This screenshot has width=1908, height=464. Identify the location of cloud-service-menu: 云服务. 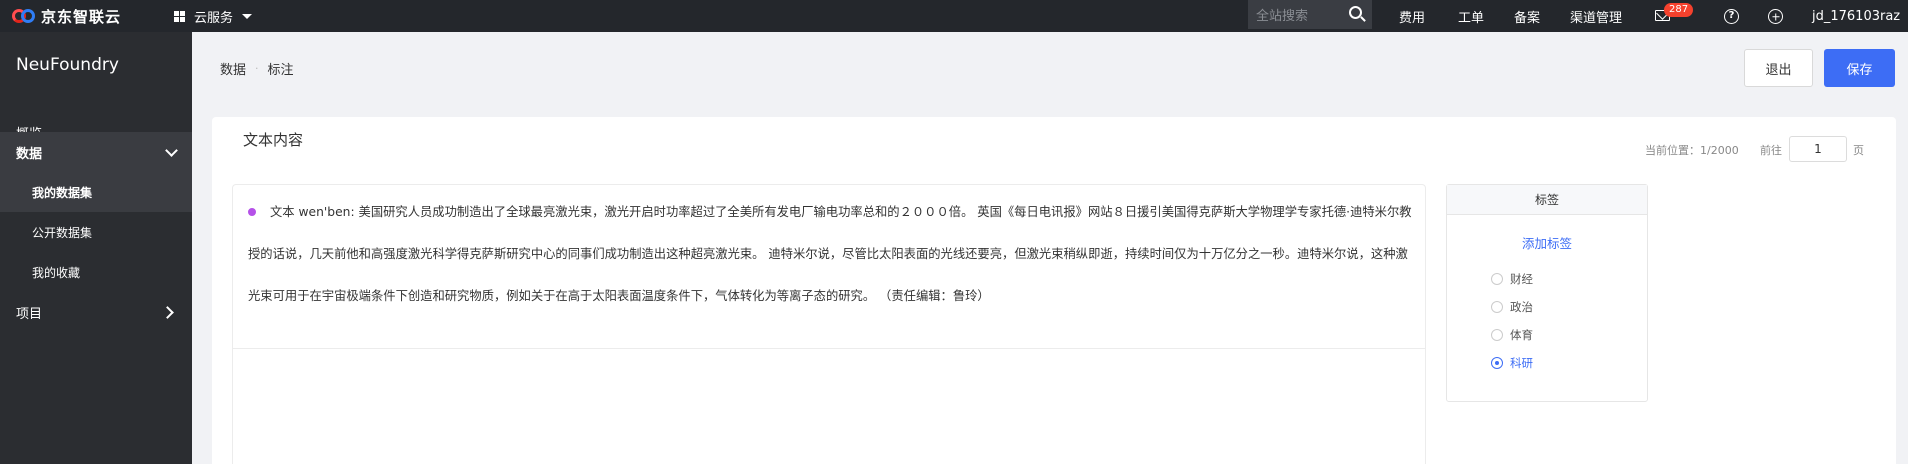
(213, 16).